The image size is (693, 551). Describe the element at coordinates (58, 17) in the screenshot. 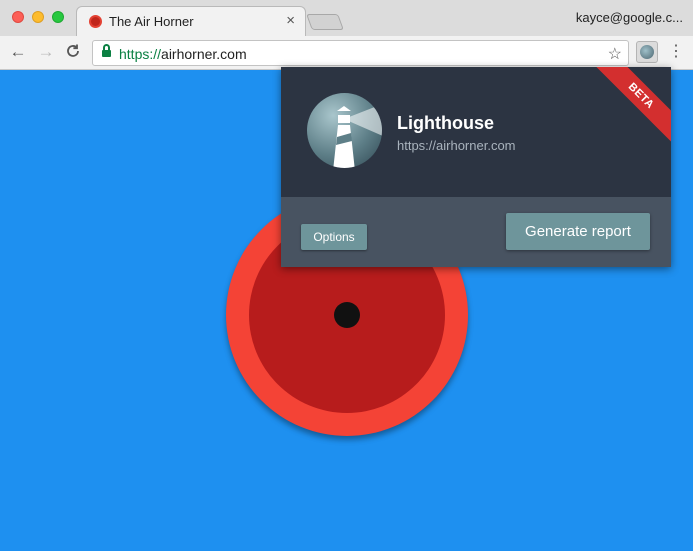

I see `zoom-window-button` at that location.